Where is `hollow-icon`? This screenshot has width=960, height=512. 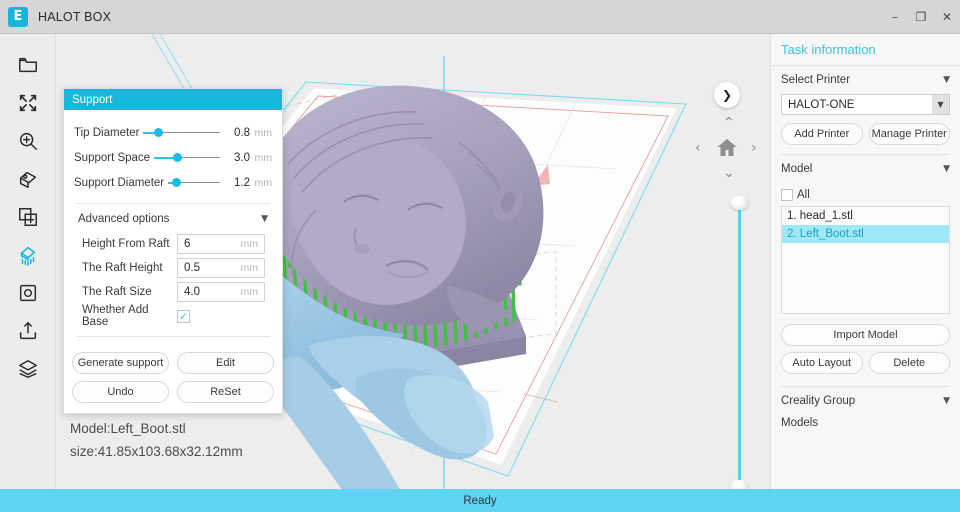 hollow-icon is located at coordinates (28, 293).